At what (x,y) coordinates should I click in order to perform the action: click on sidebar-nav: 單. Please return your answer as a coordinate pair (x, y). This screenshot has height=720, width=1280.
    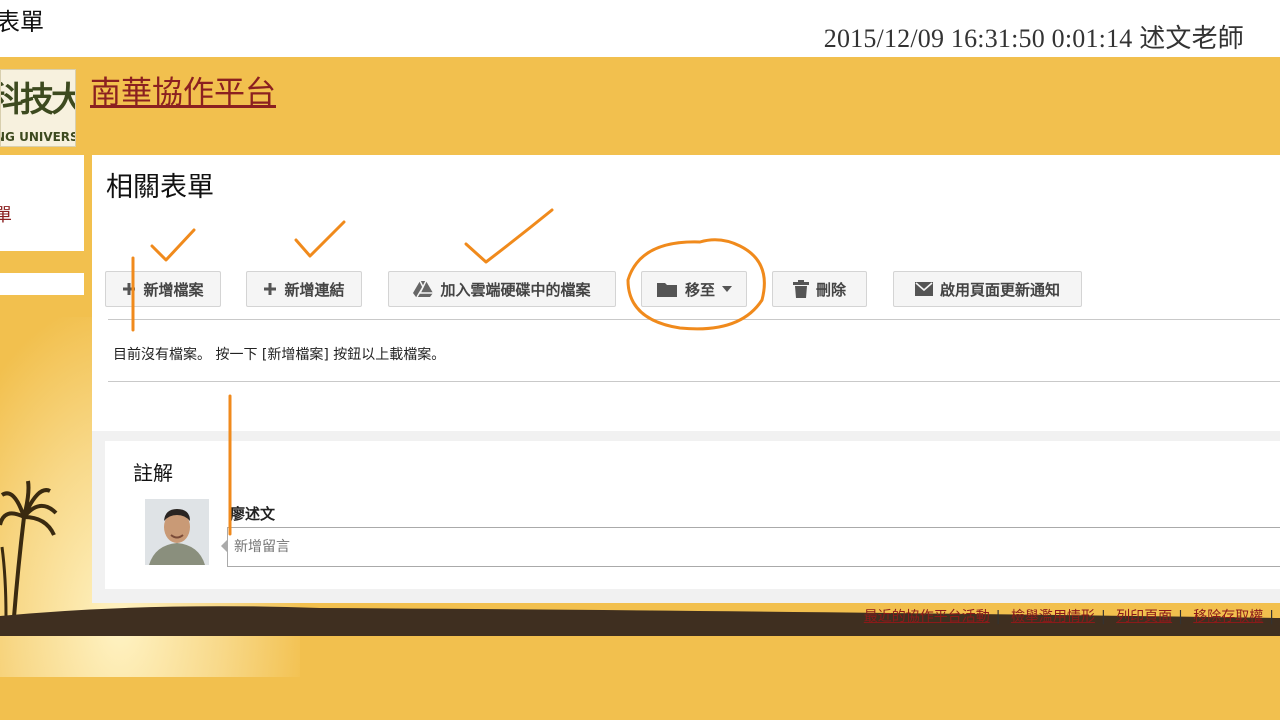
    Looking at the image, I should click on (42, 203).